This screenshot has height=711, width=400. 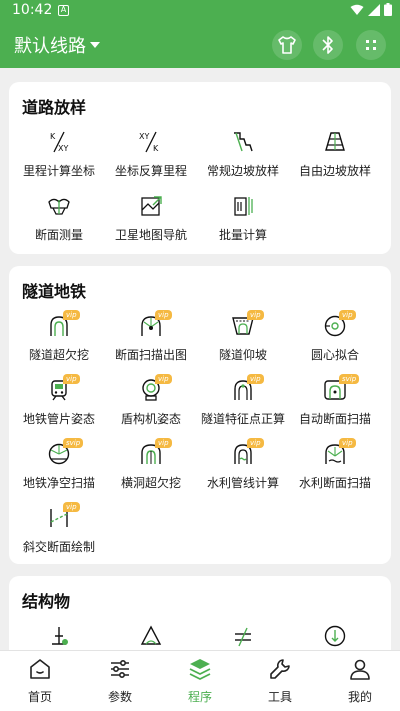 I want to click on tile-satellite-nav: 卫星地图导航, so click(x=151, y=222).